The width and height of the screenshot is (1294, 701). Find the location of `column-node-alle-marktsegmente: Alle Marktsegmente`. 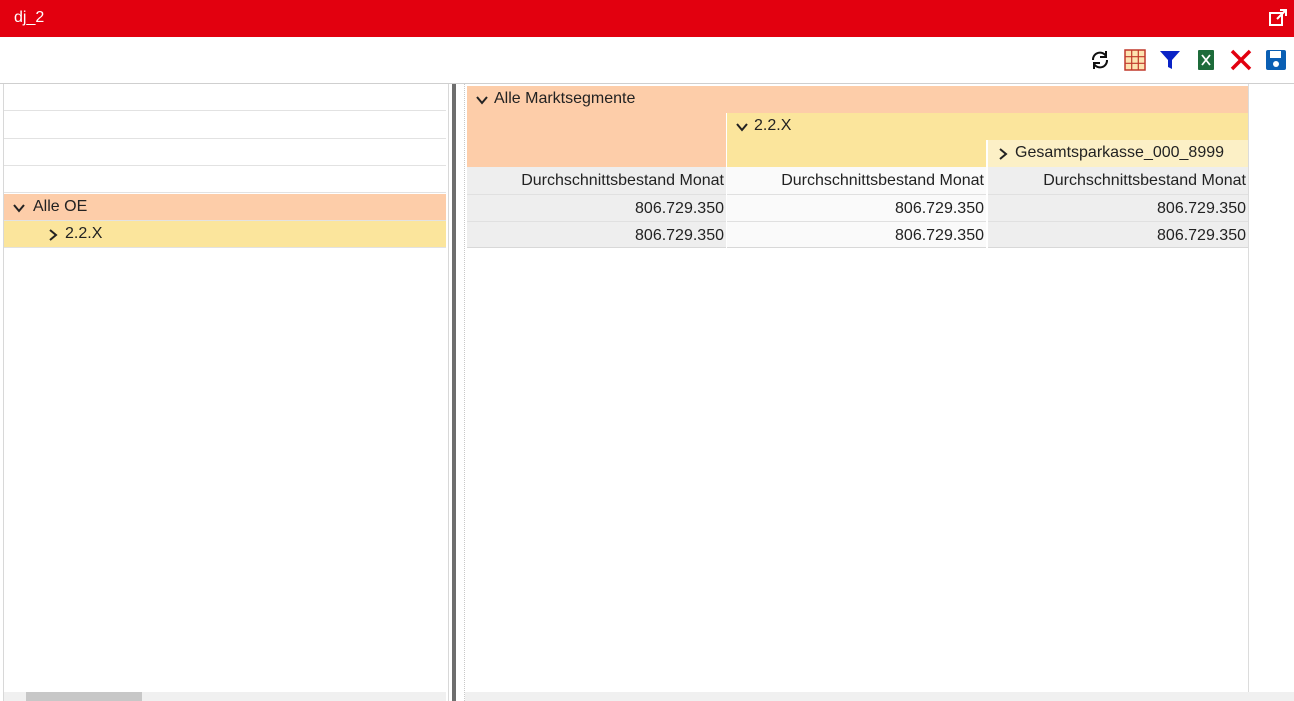

column-node-alle-marktsegmente: Alle Marktsegmente is located at coordinates (857, 99).